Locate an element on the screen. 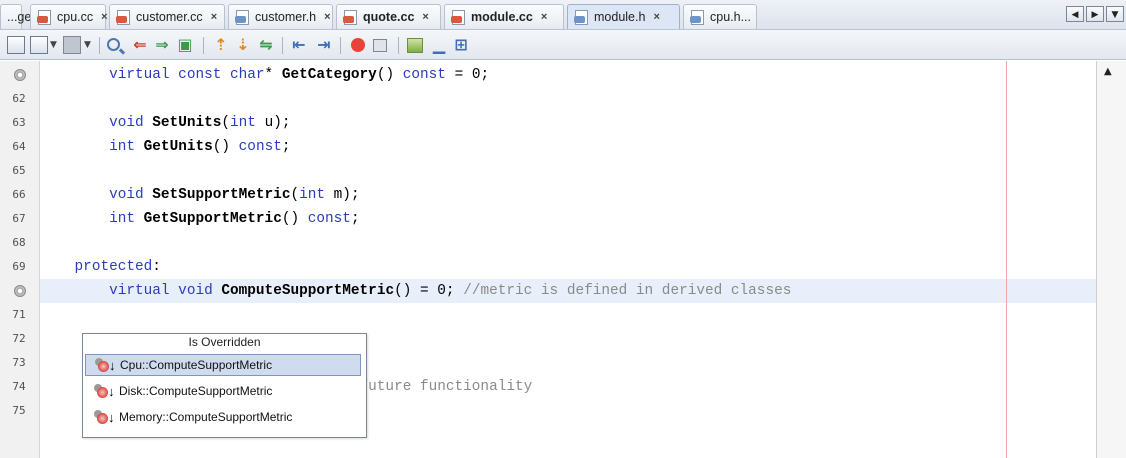 This screenshot has height=458, width=1126. comment-icon: ▁ is located at coordinates (439, 45).